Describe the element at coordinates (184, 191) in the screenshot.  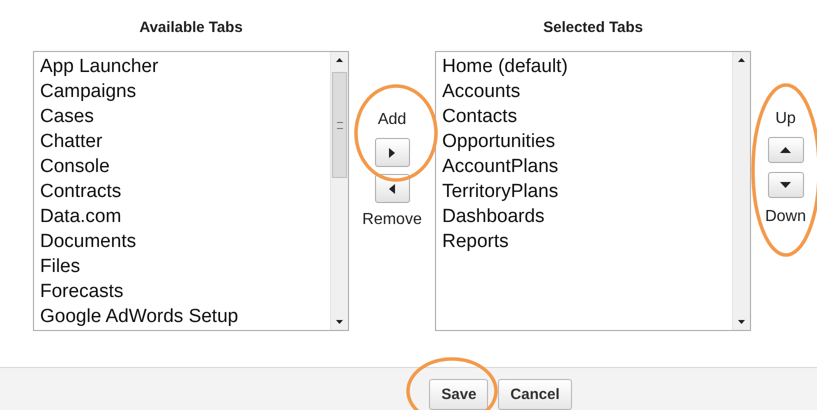
I see `list-item: Contracts` at that location.